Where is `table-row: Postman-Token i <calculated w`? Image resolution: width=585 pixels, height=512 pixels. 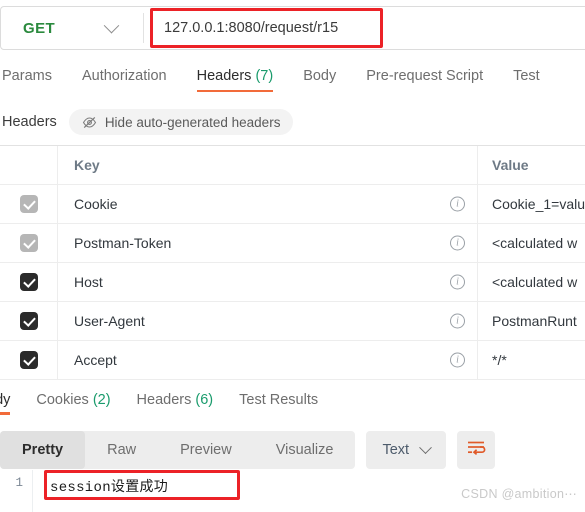
table-row: Postman-Token i <calculated w is located at coordinates (292, 243).